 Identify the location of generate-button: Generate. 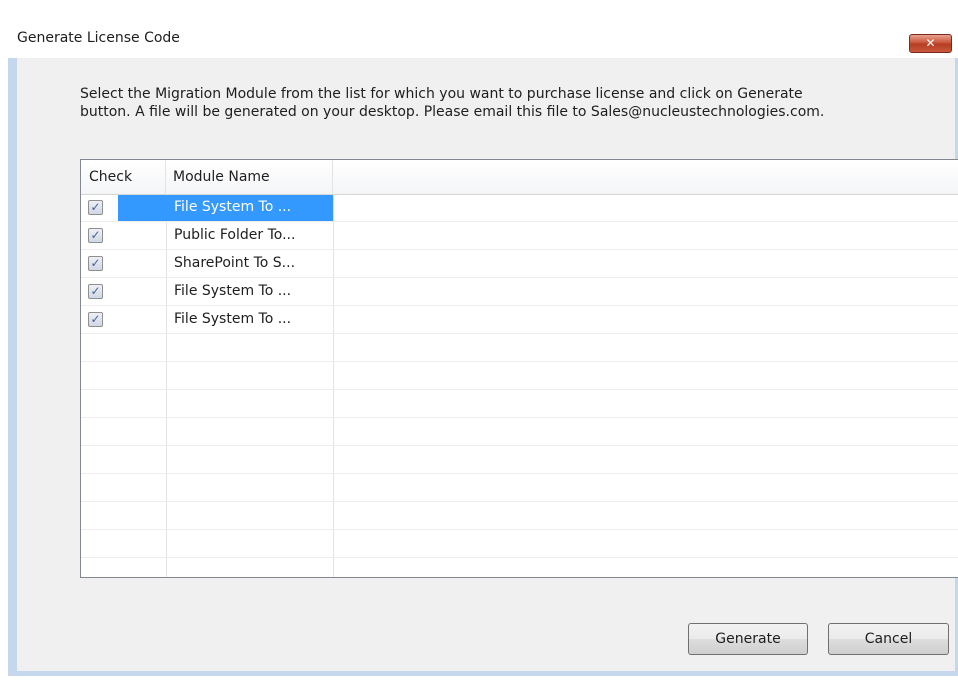
(748, 639).